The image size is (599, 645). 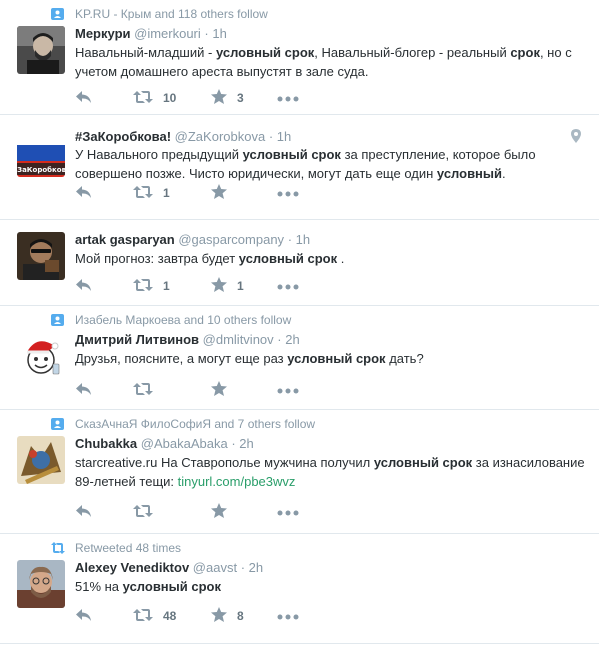 What do you see at coordinates (183, 320) in the screenshot?
I see `context-text: Изабель Маркоева and 10 others follow` at bounding box center [183, 320].